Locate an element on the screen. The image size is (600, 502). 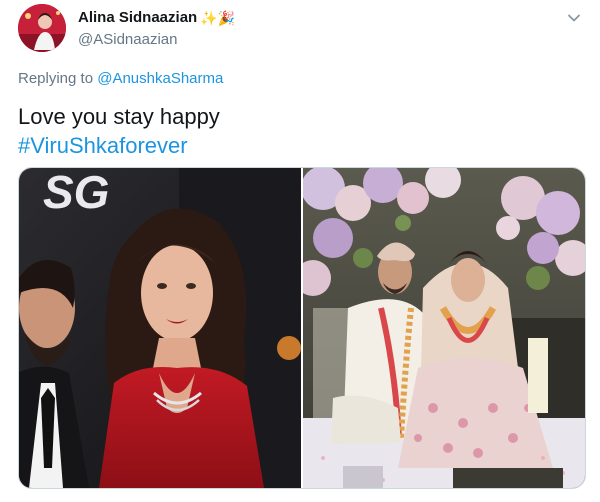
tweet-body: Love you stay happy is located at coordinates (119, 116).